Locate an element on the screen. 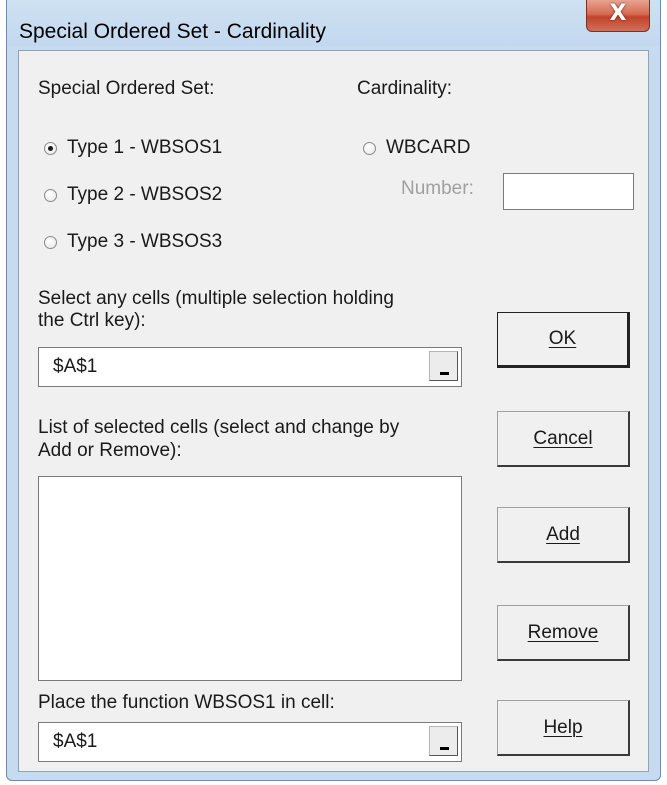 This screenshot has height=785, width=667. place-function-value: $A$1 is located at coordinates (75, 741).